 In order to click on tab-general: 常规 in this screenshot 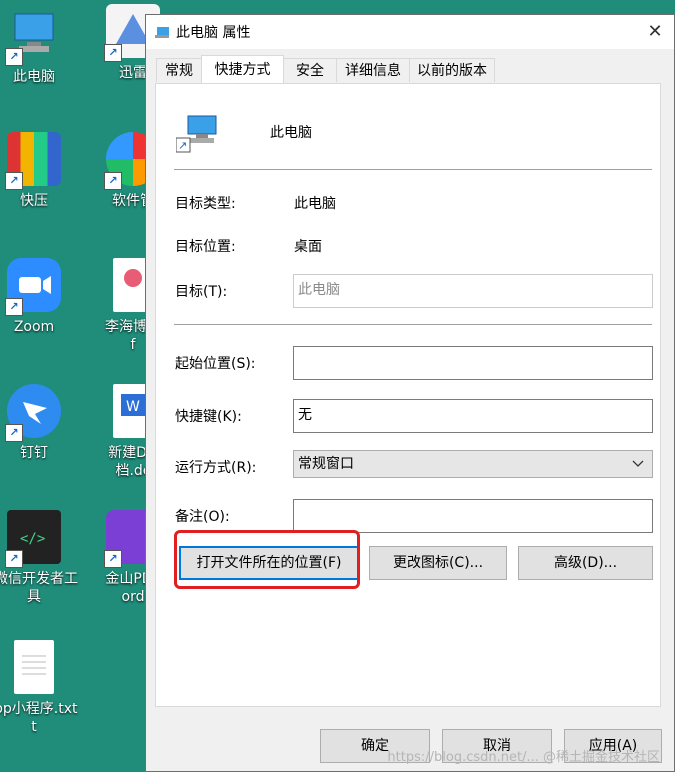, I will do `click(179, 70)`.